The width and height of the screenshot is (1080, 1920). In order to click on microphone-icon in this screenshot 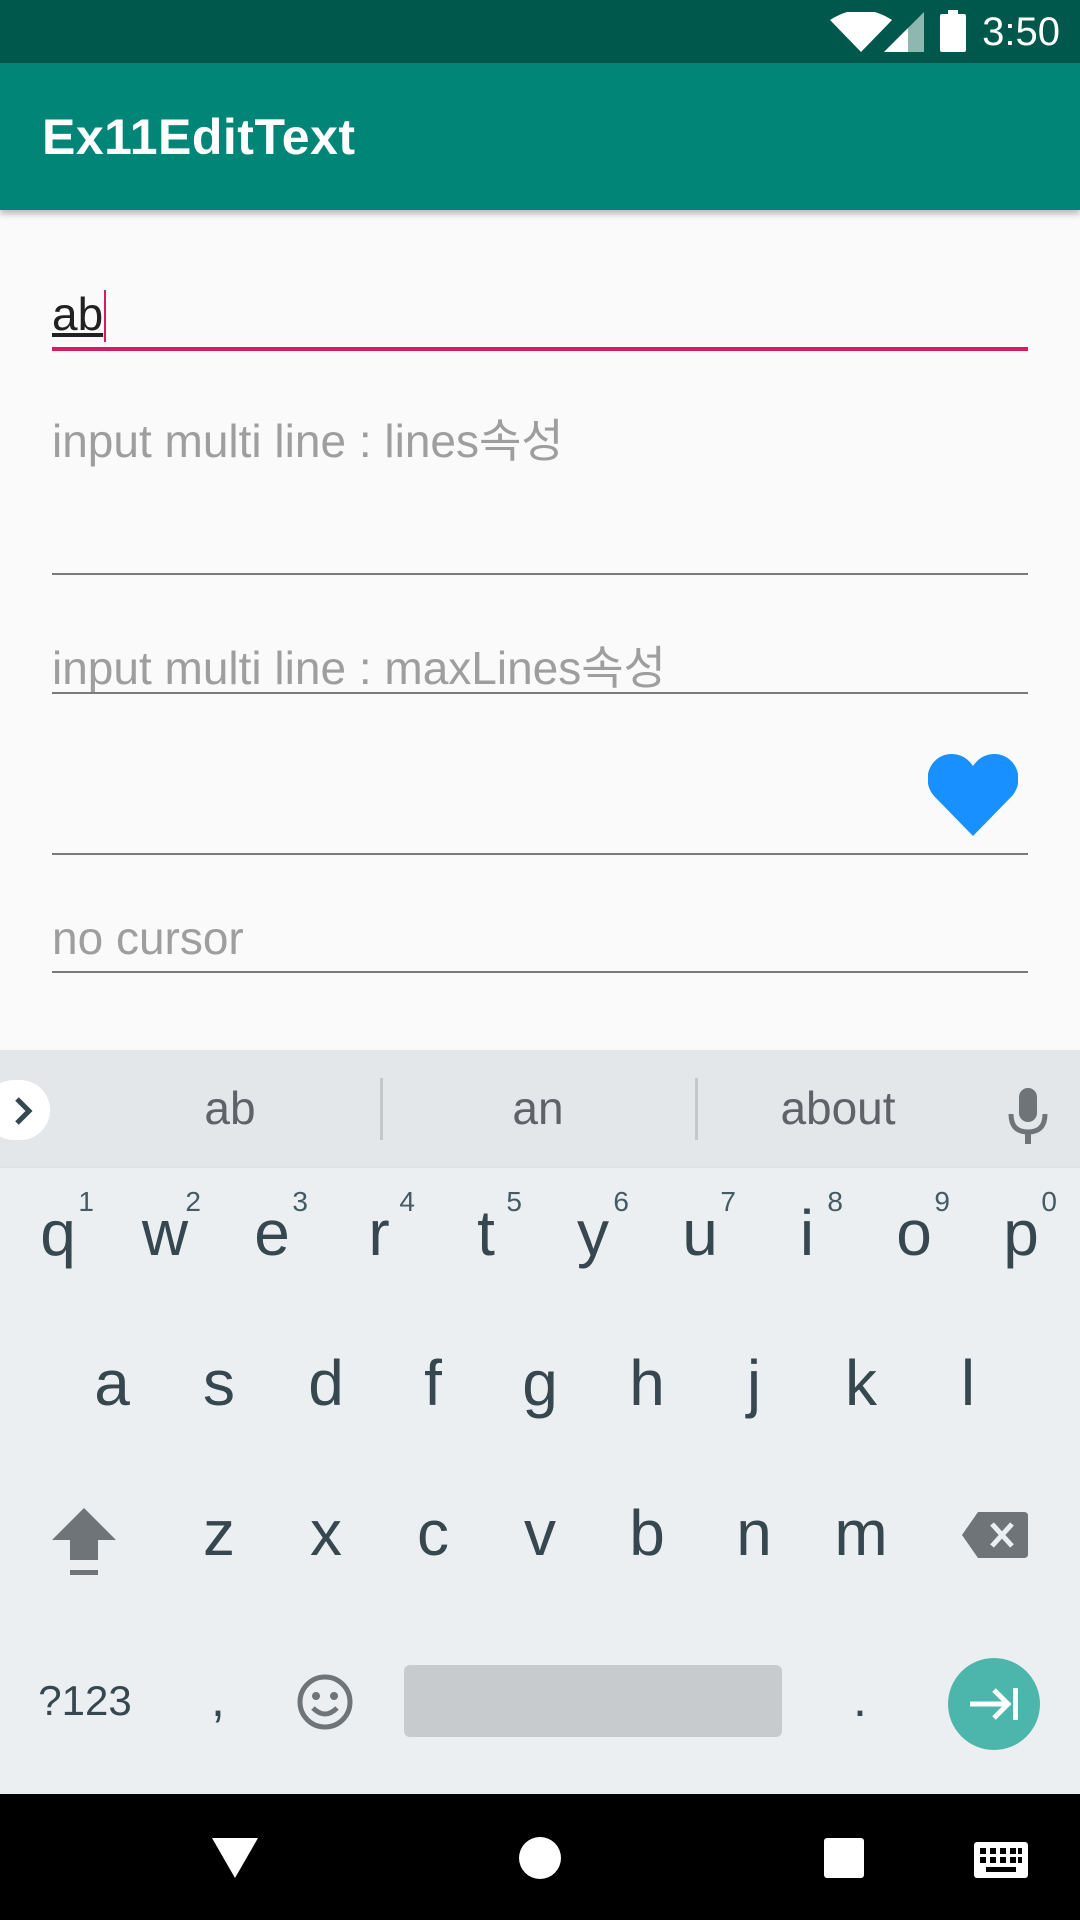, I will do `click(1028, 1117)`.